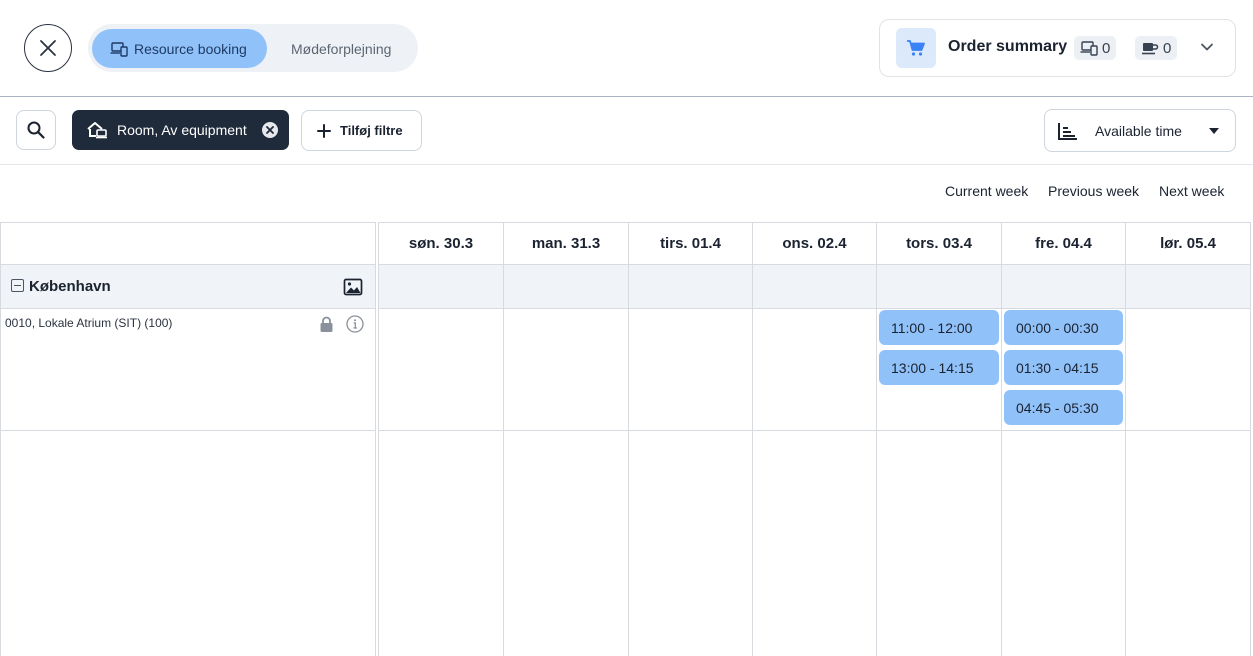 The image size is (1253, 656). I want to click on order-summary-title: Order summary, so click(1008, 46).